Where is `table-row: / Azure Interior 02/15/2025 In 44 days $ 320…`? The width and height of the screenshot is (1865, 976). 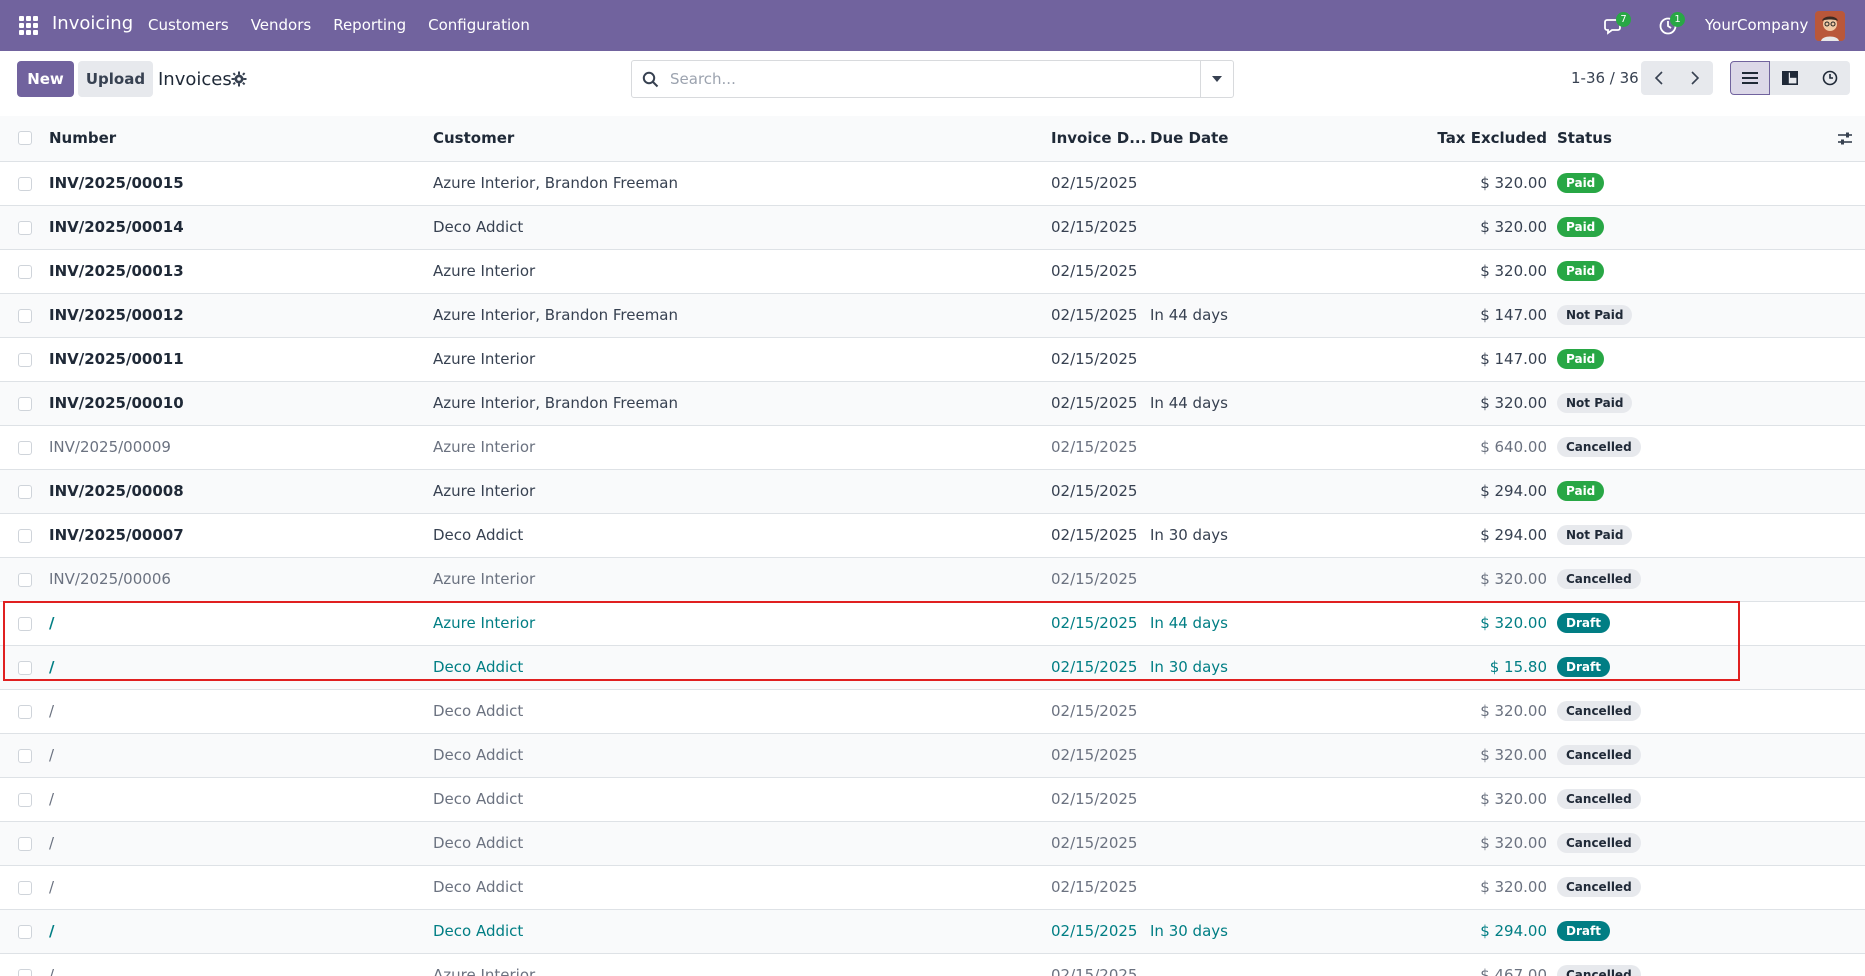
table-row: / Azure Interior 02/15/2025 In 44 days $ 320… is located at coordinates (932, 624).